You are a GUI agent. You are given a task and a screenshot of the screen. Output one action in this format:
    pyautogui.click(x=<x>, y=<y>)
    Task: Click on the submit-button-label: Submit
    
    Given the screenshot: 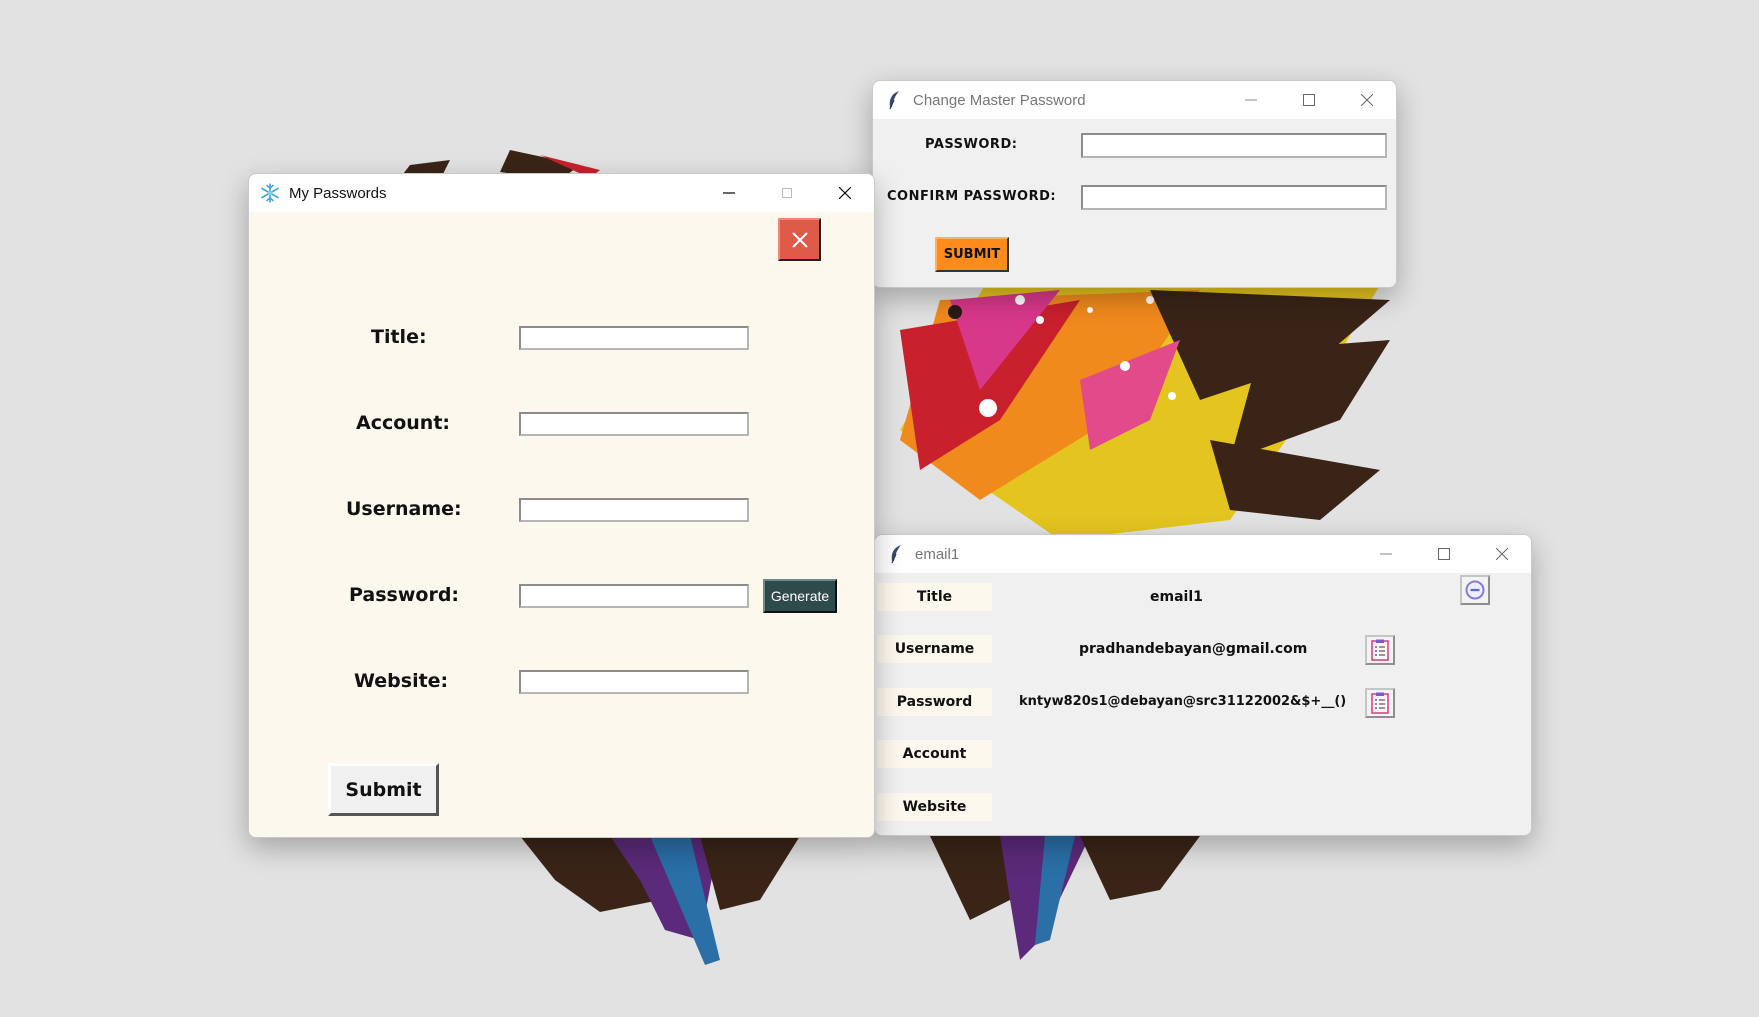 What is the action you would take?
    pyautogui.click(x=383, y=789)
    